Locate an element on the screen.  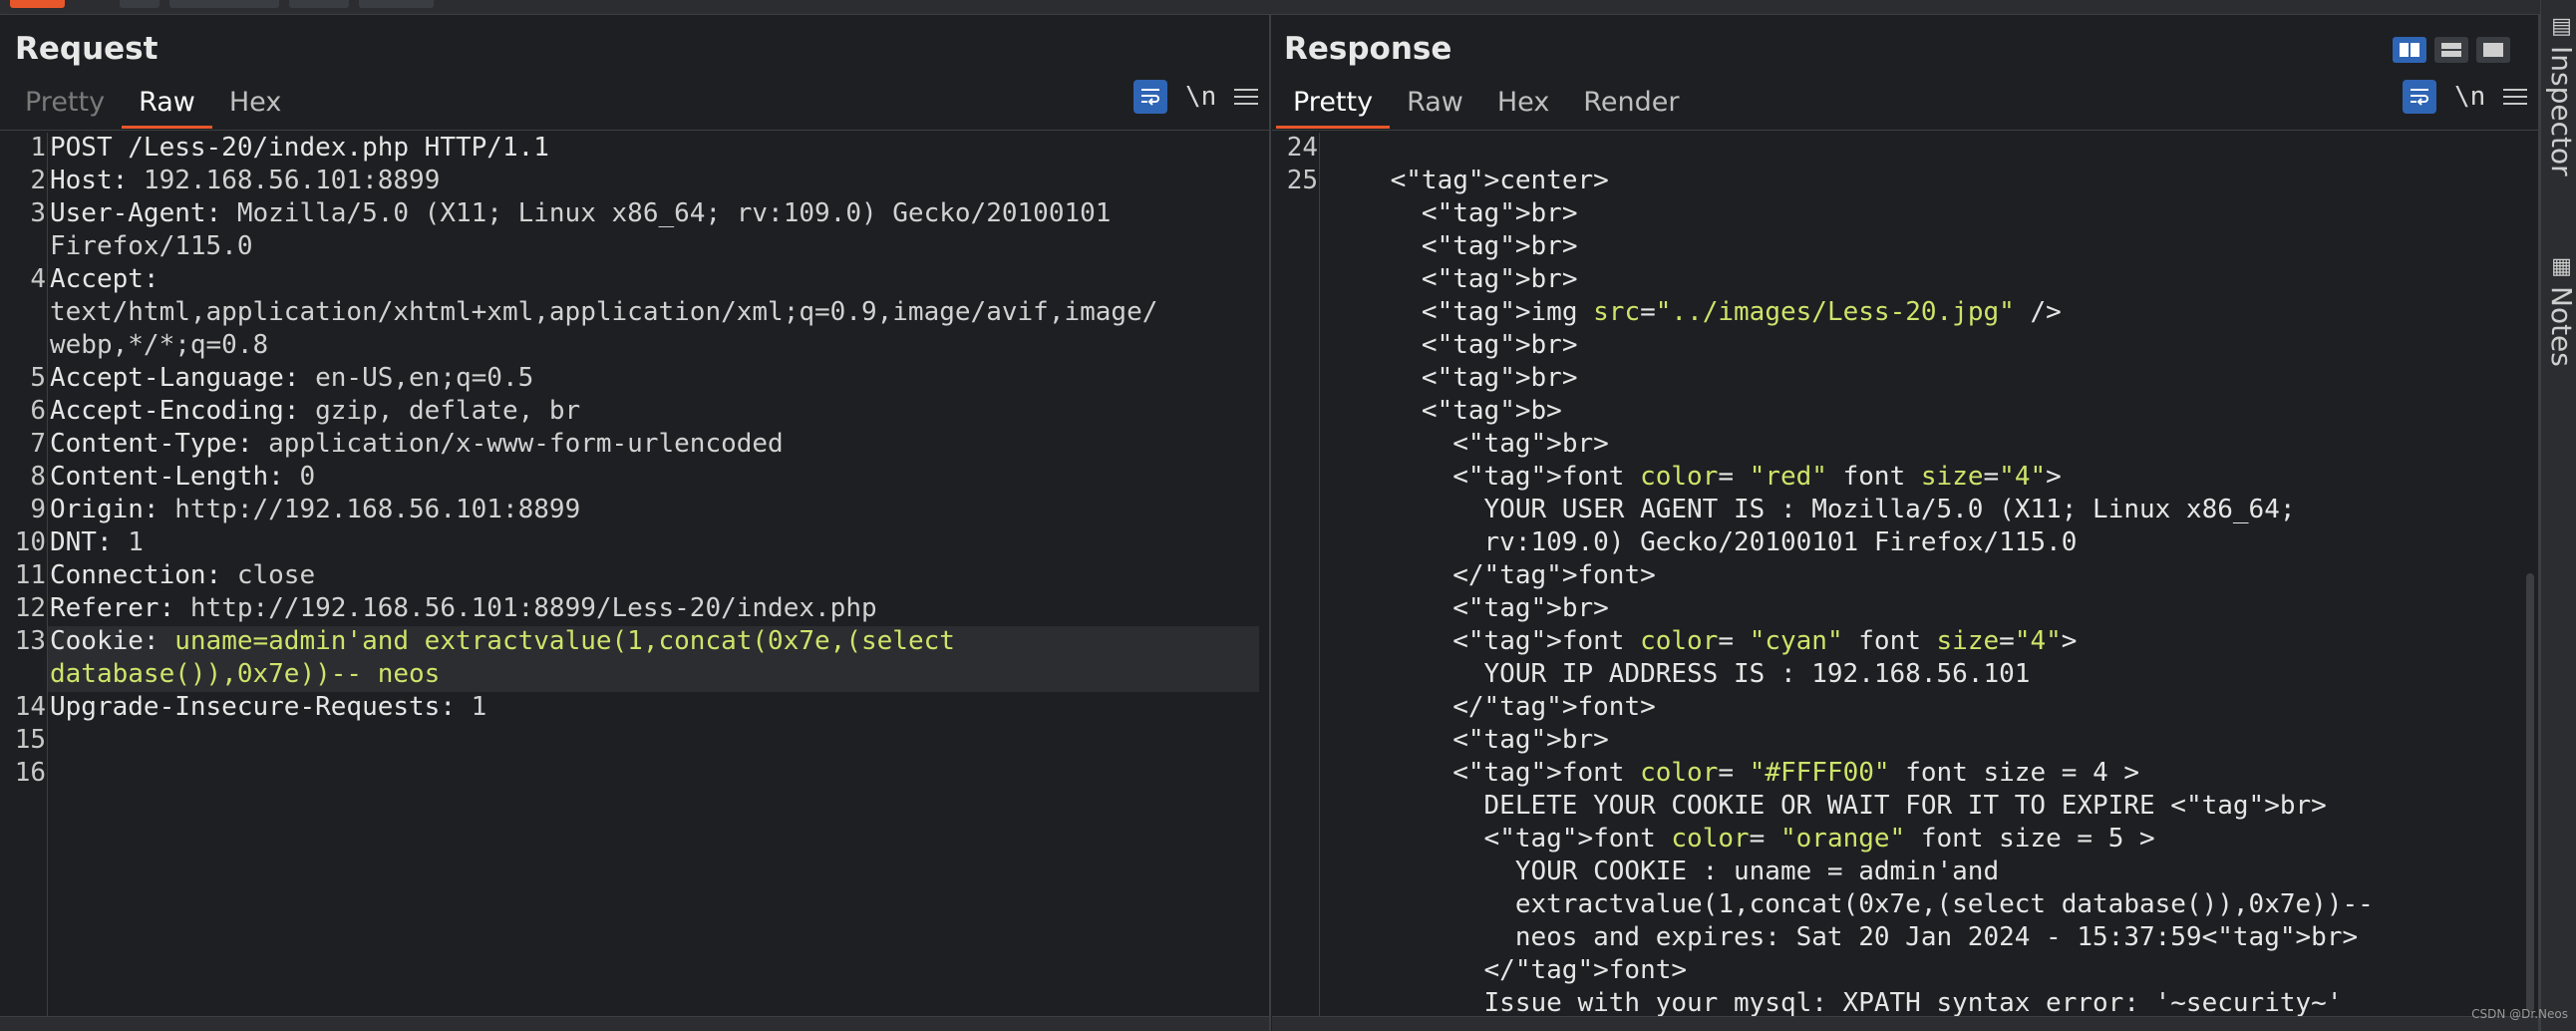
response-title: Response is located at coordinates (1368, 49).